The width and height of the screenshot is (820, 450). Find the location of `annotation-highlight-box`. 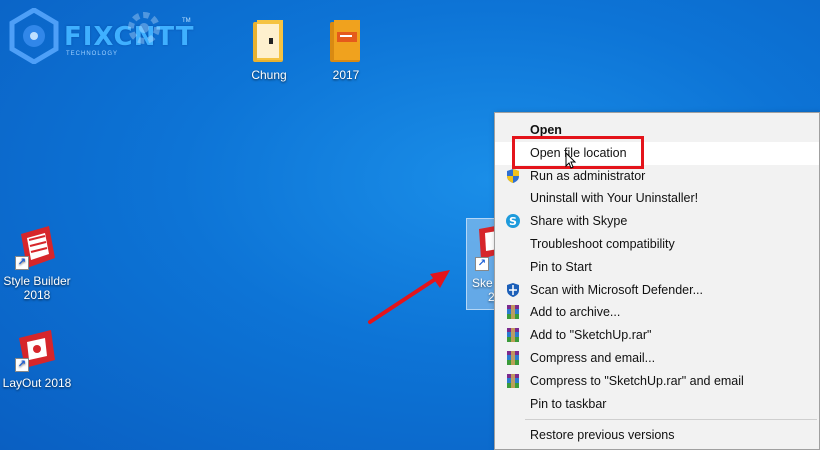

annotation-highlight-box is located at coordinates (578, 152).